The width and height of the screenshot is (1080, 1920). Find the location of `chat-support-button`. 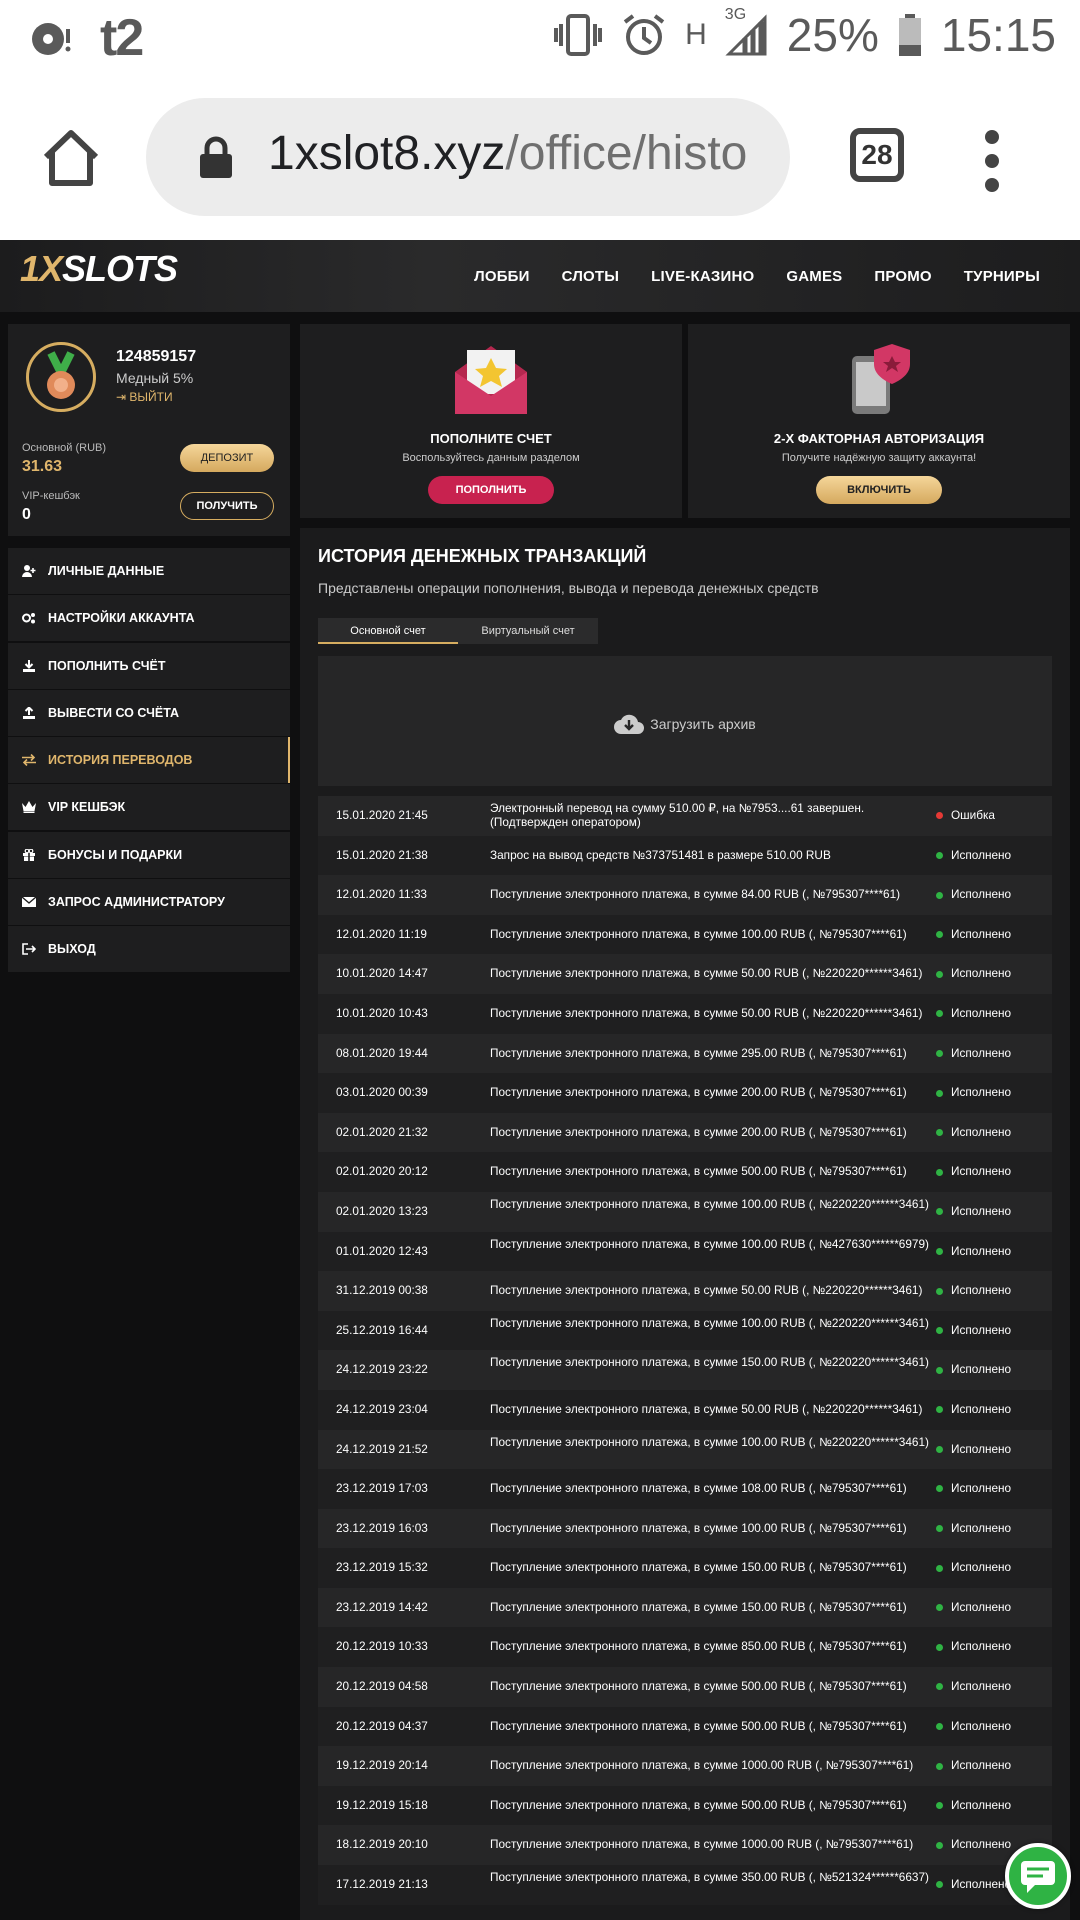

chat-support-button is located at coordinates (1038, 1876).